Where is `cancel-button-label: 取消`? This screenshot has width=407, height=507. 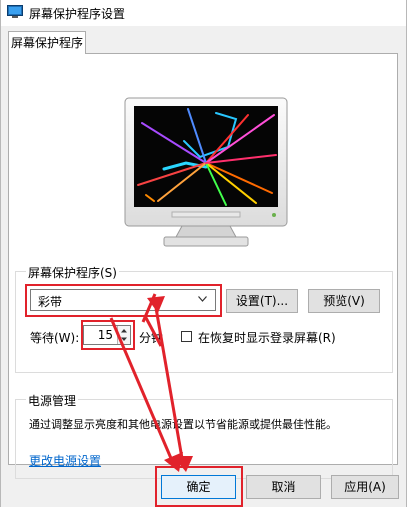 cancel-button-label: 取消 is located at coordinates (283, 487).